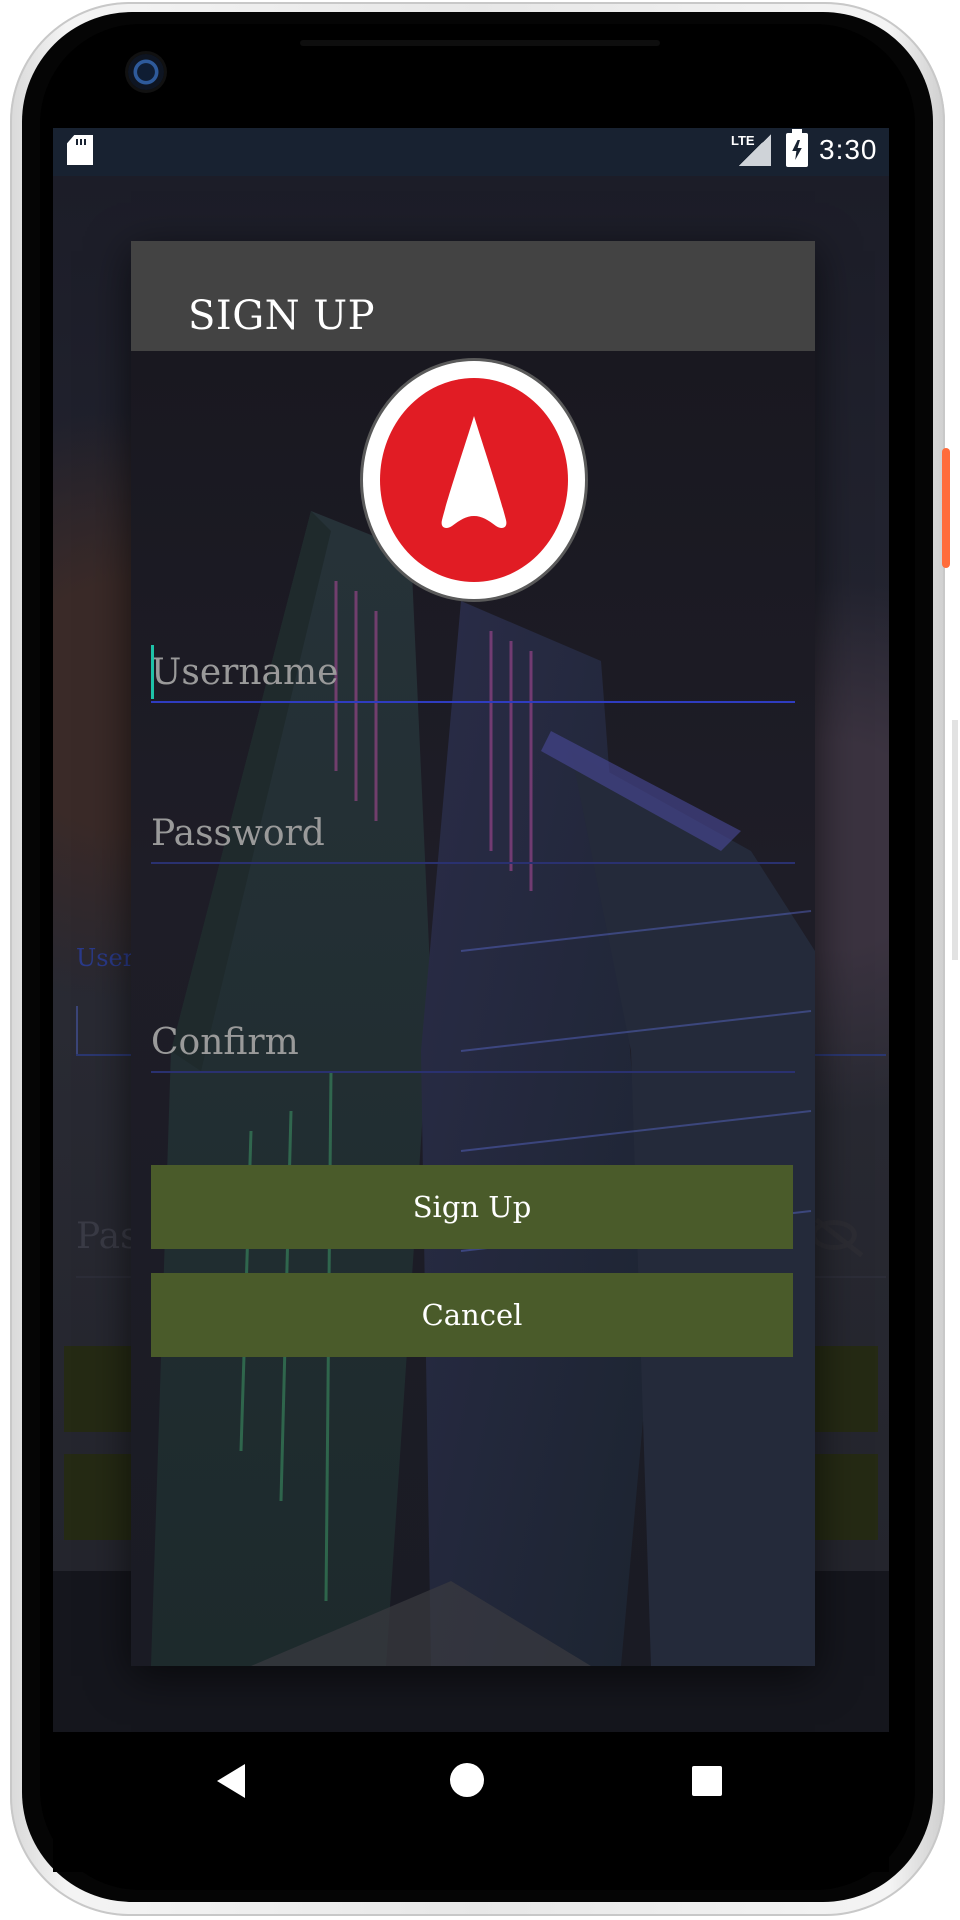  I want to click on sign-up-button: Sign Up, so click(472, 1207).